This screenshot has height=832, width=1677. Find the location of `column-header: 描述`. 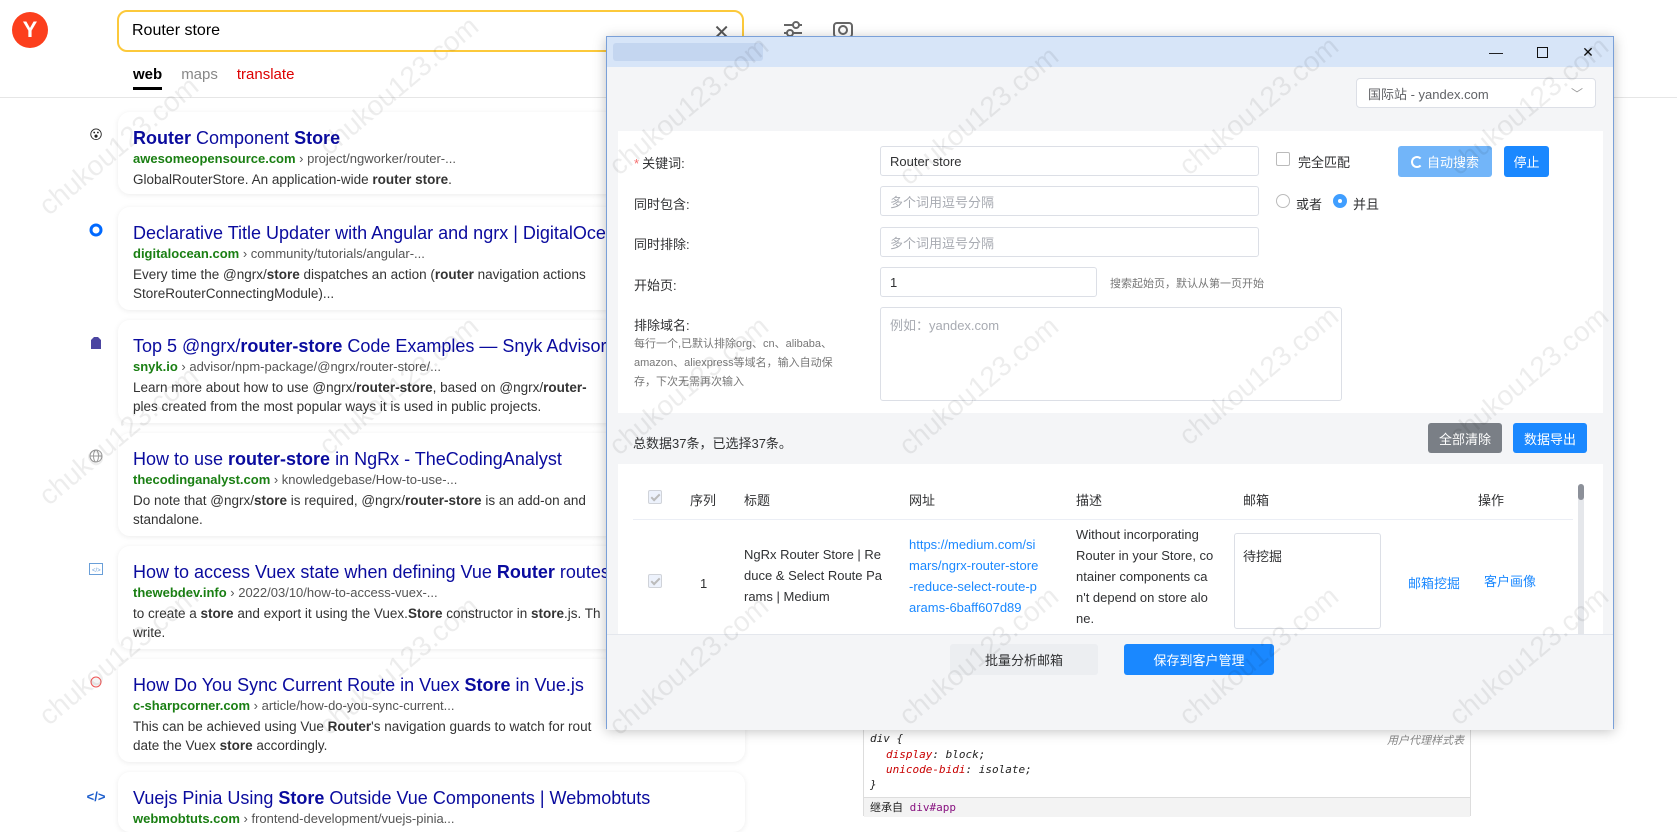

column-header: 描述 is located at coordinates (1089, 500).